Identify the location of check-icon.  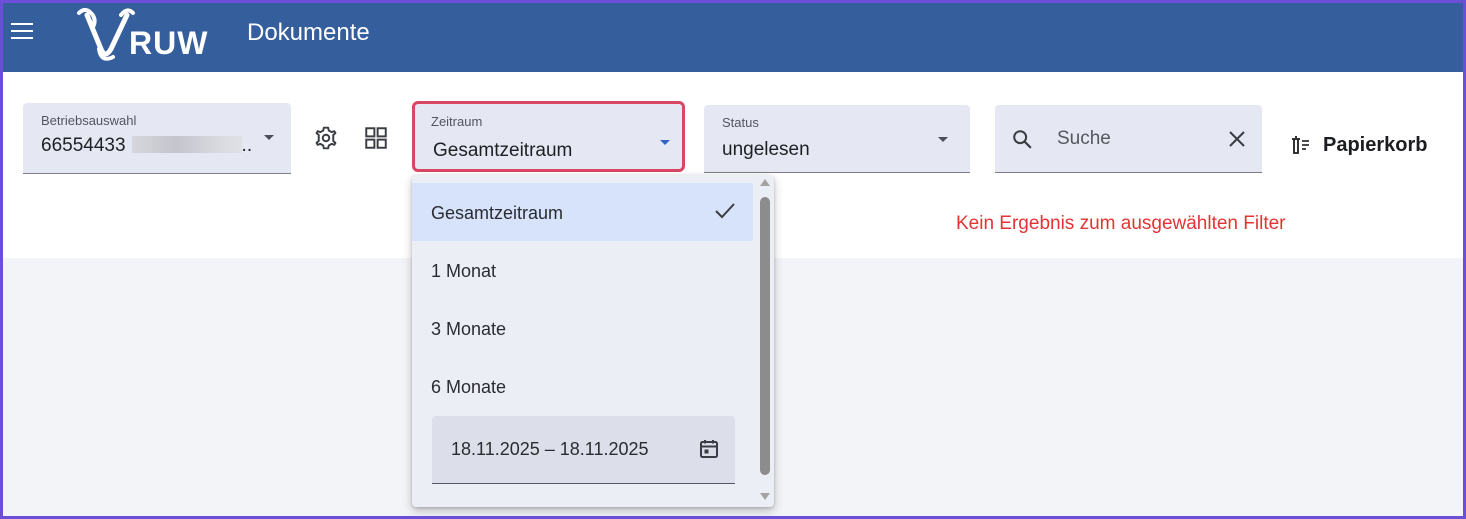
(725, 211).